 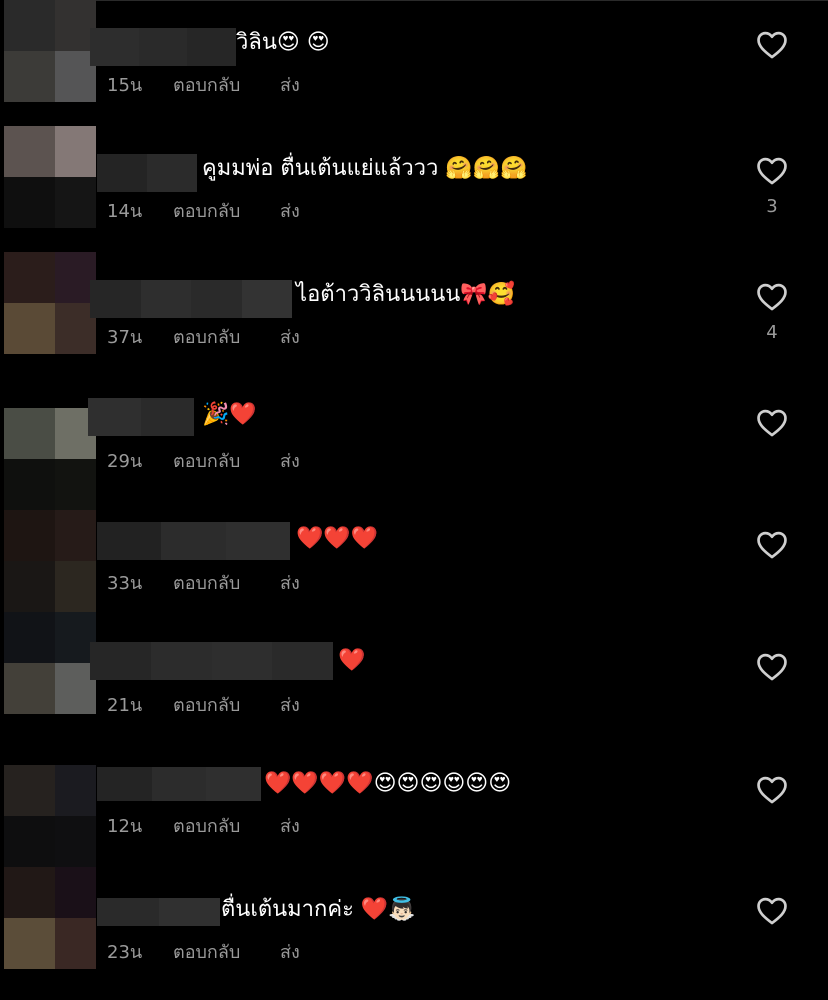 I want to click on comment-meta: 15น ตอบกลับ ส่ง, so click(x=203, y=84).